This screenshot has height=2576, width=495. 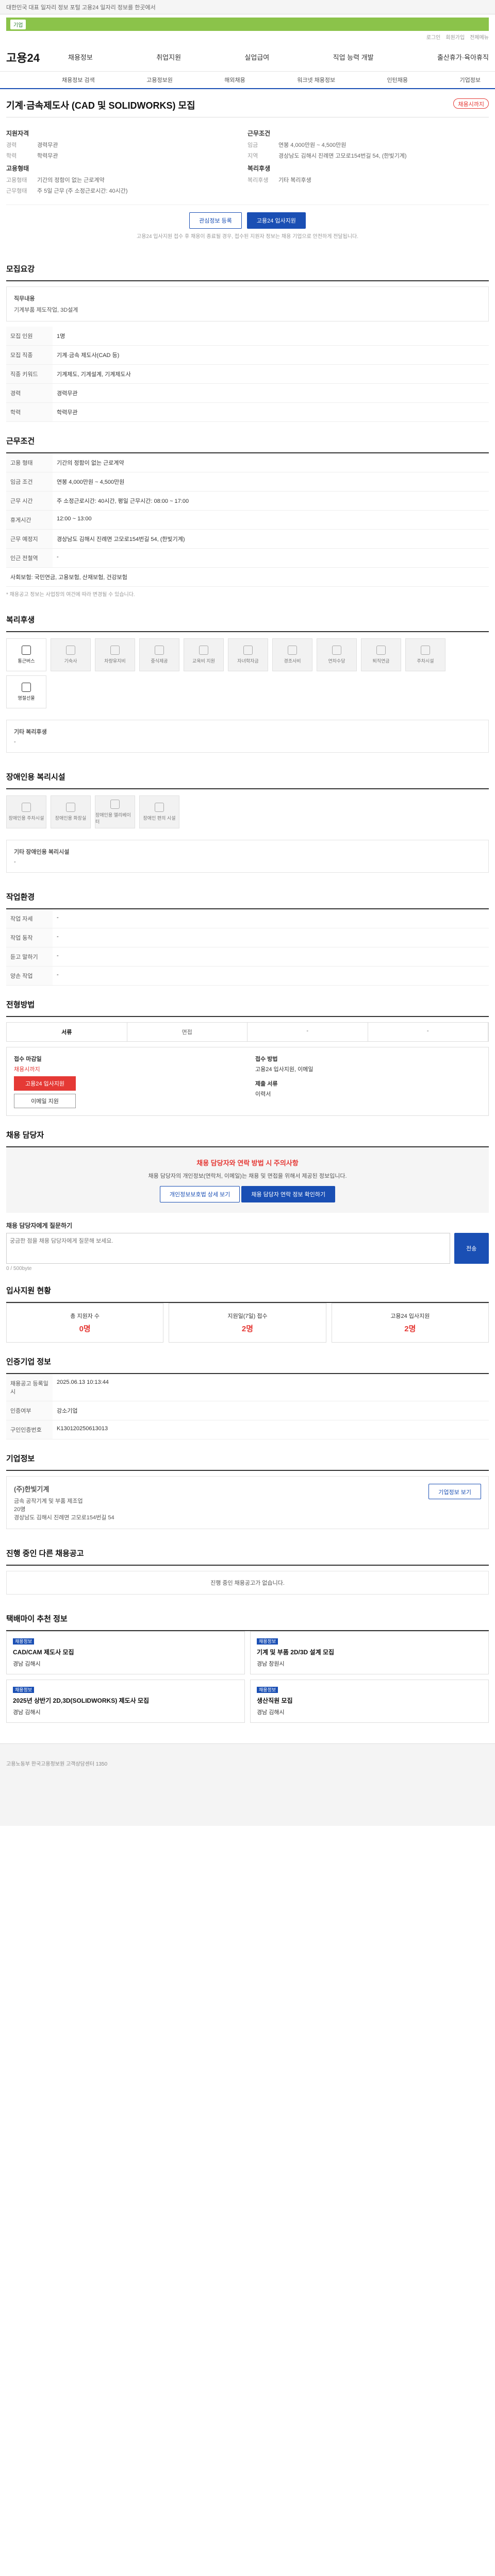 I want to click on table-row: 근무 예정지 경상남도 김해시 진례면 고모로154번길 54, (한빛기계), so click(x=247, y=539).